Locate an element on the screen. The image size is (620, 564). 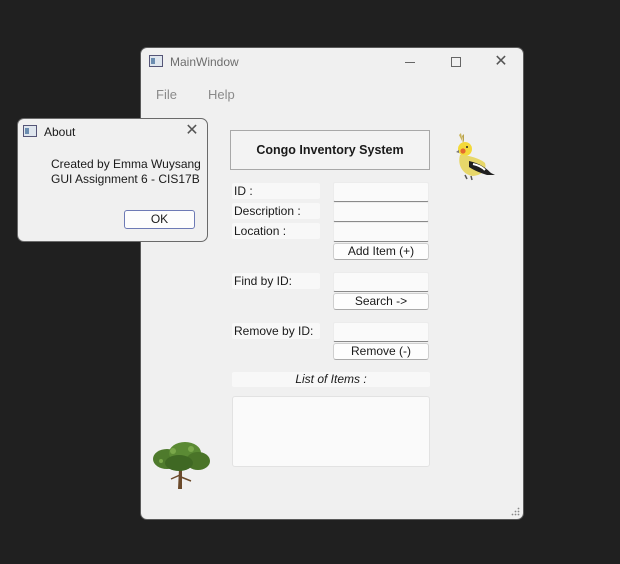
remove-by-id-input is located at coordinates (381, 332).